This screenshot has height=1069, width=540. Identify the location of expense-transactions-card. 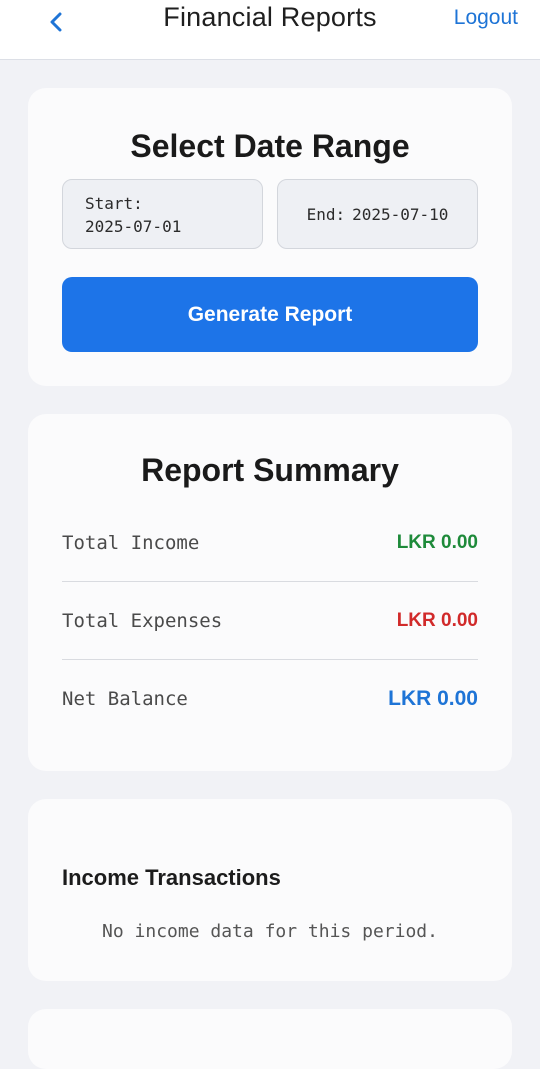
(270, 1039).